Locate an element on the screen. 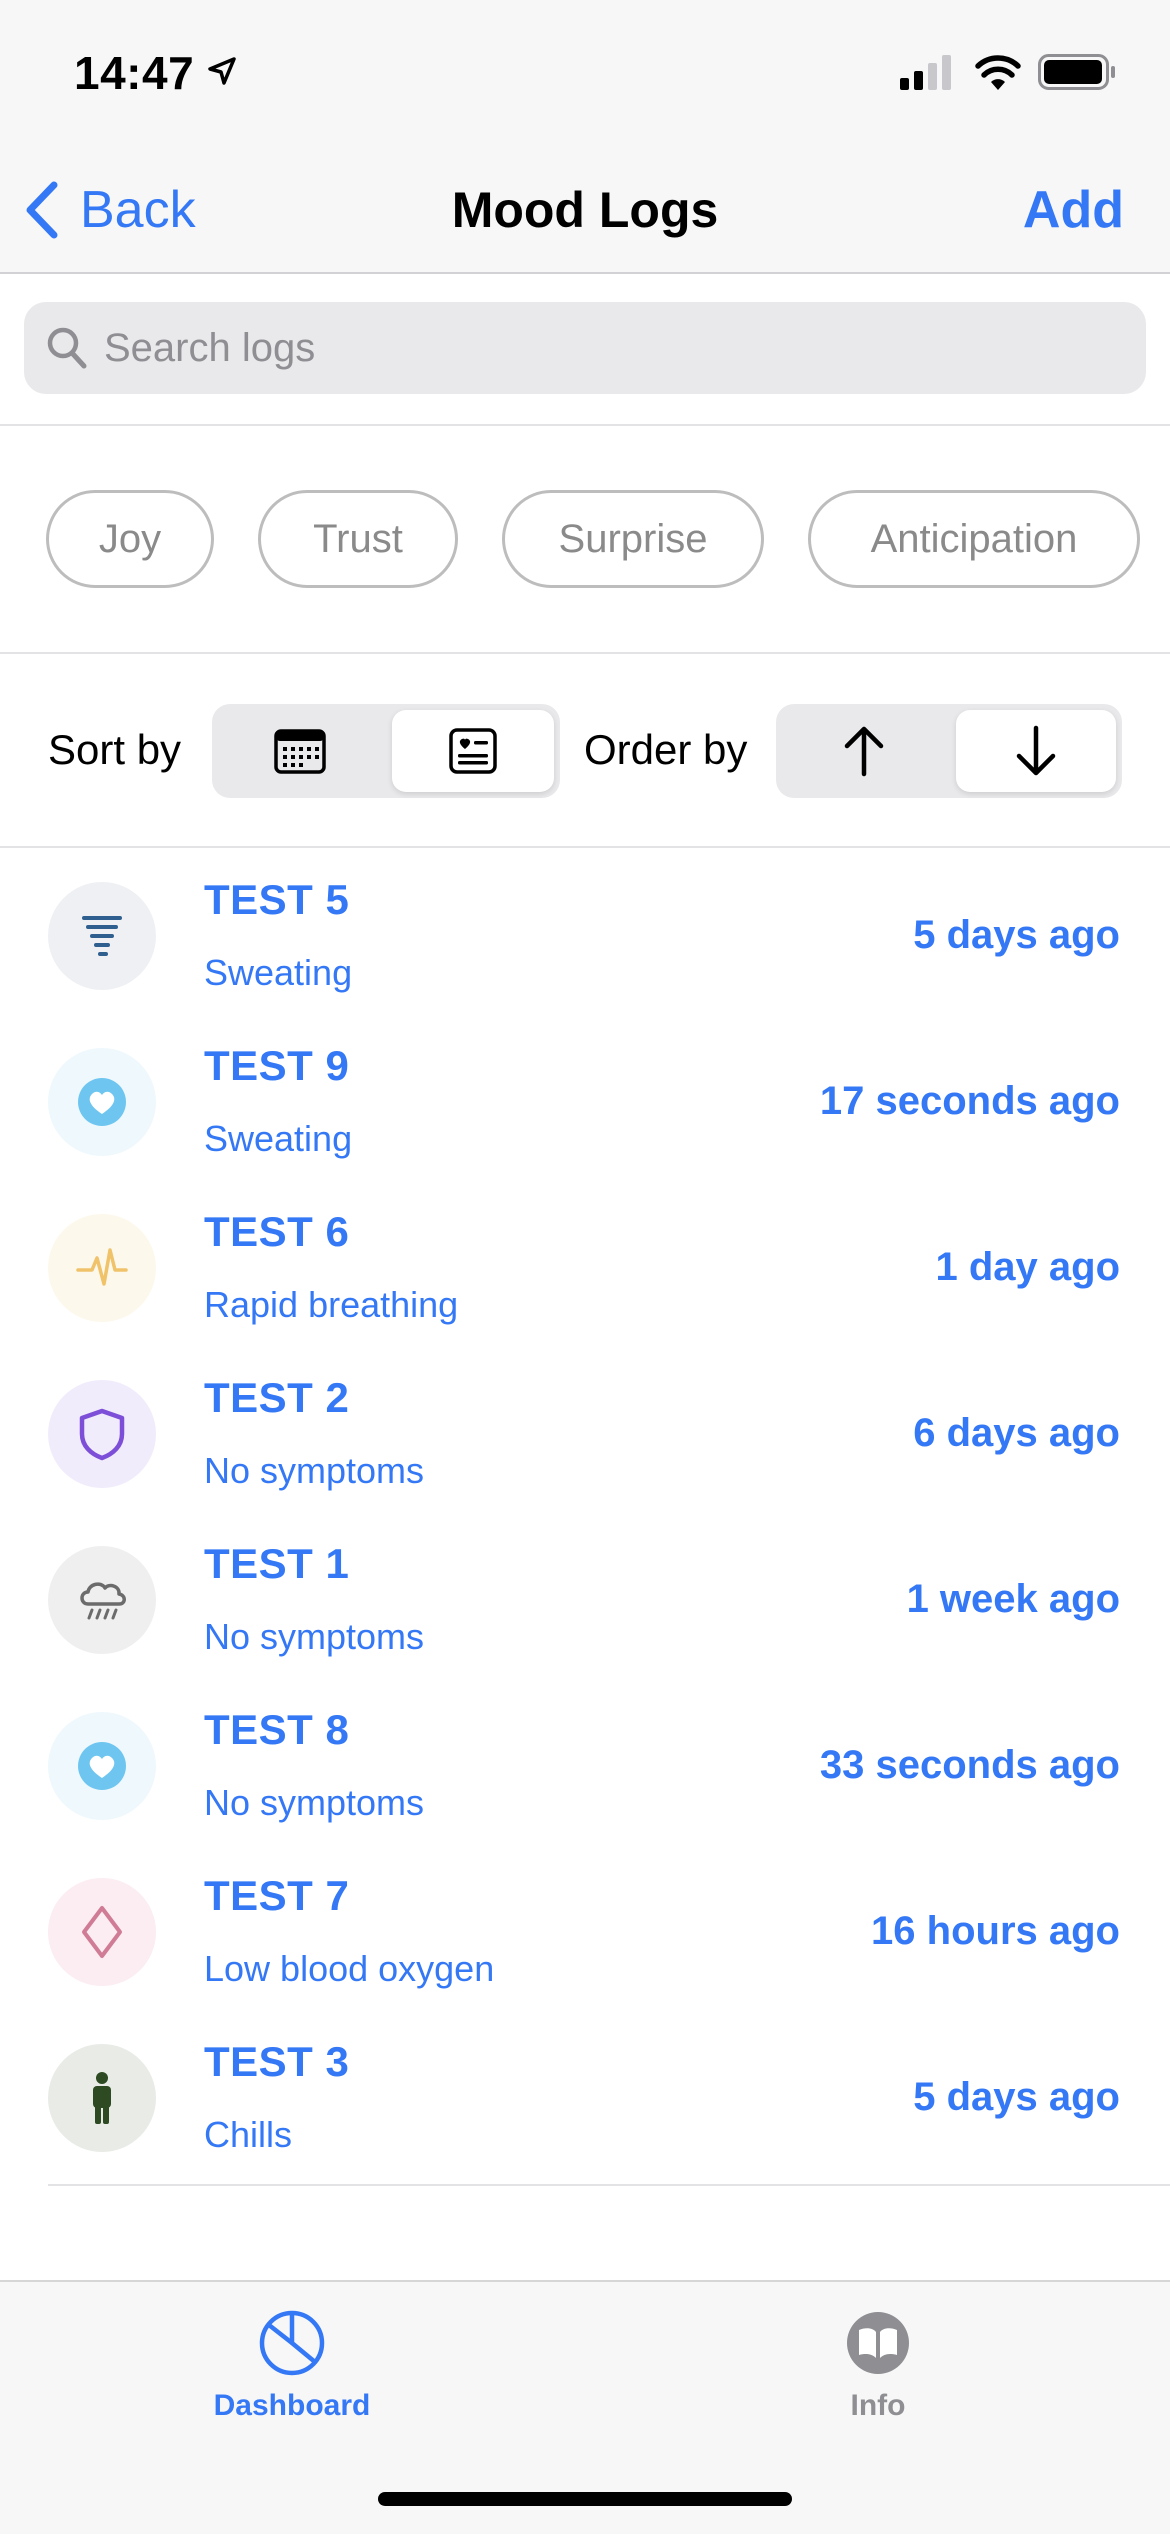 The image size is (1170, 2534). page-title: Mood Logs is located at coordinates (585, 210).